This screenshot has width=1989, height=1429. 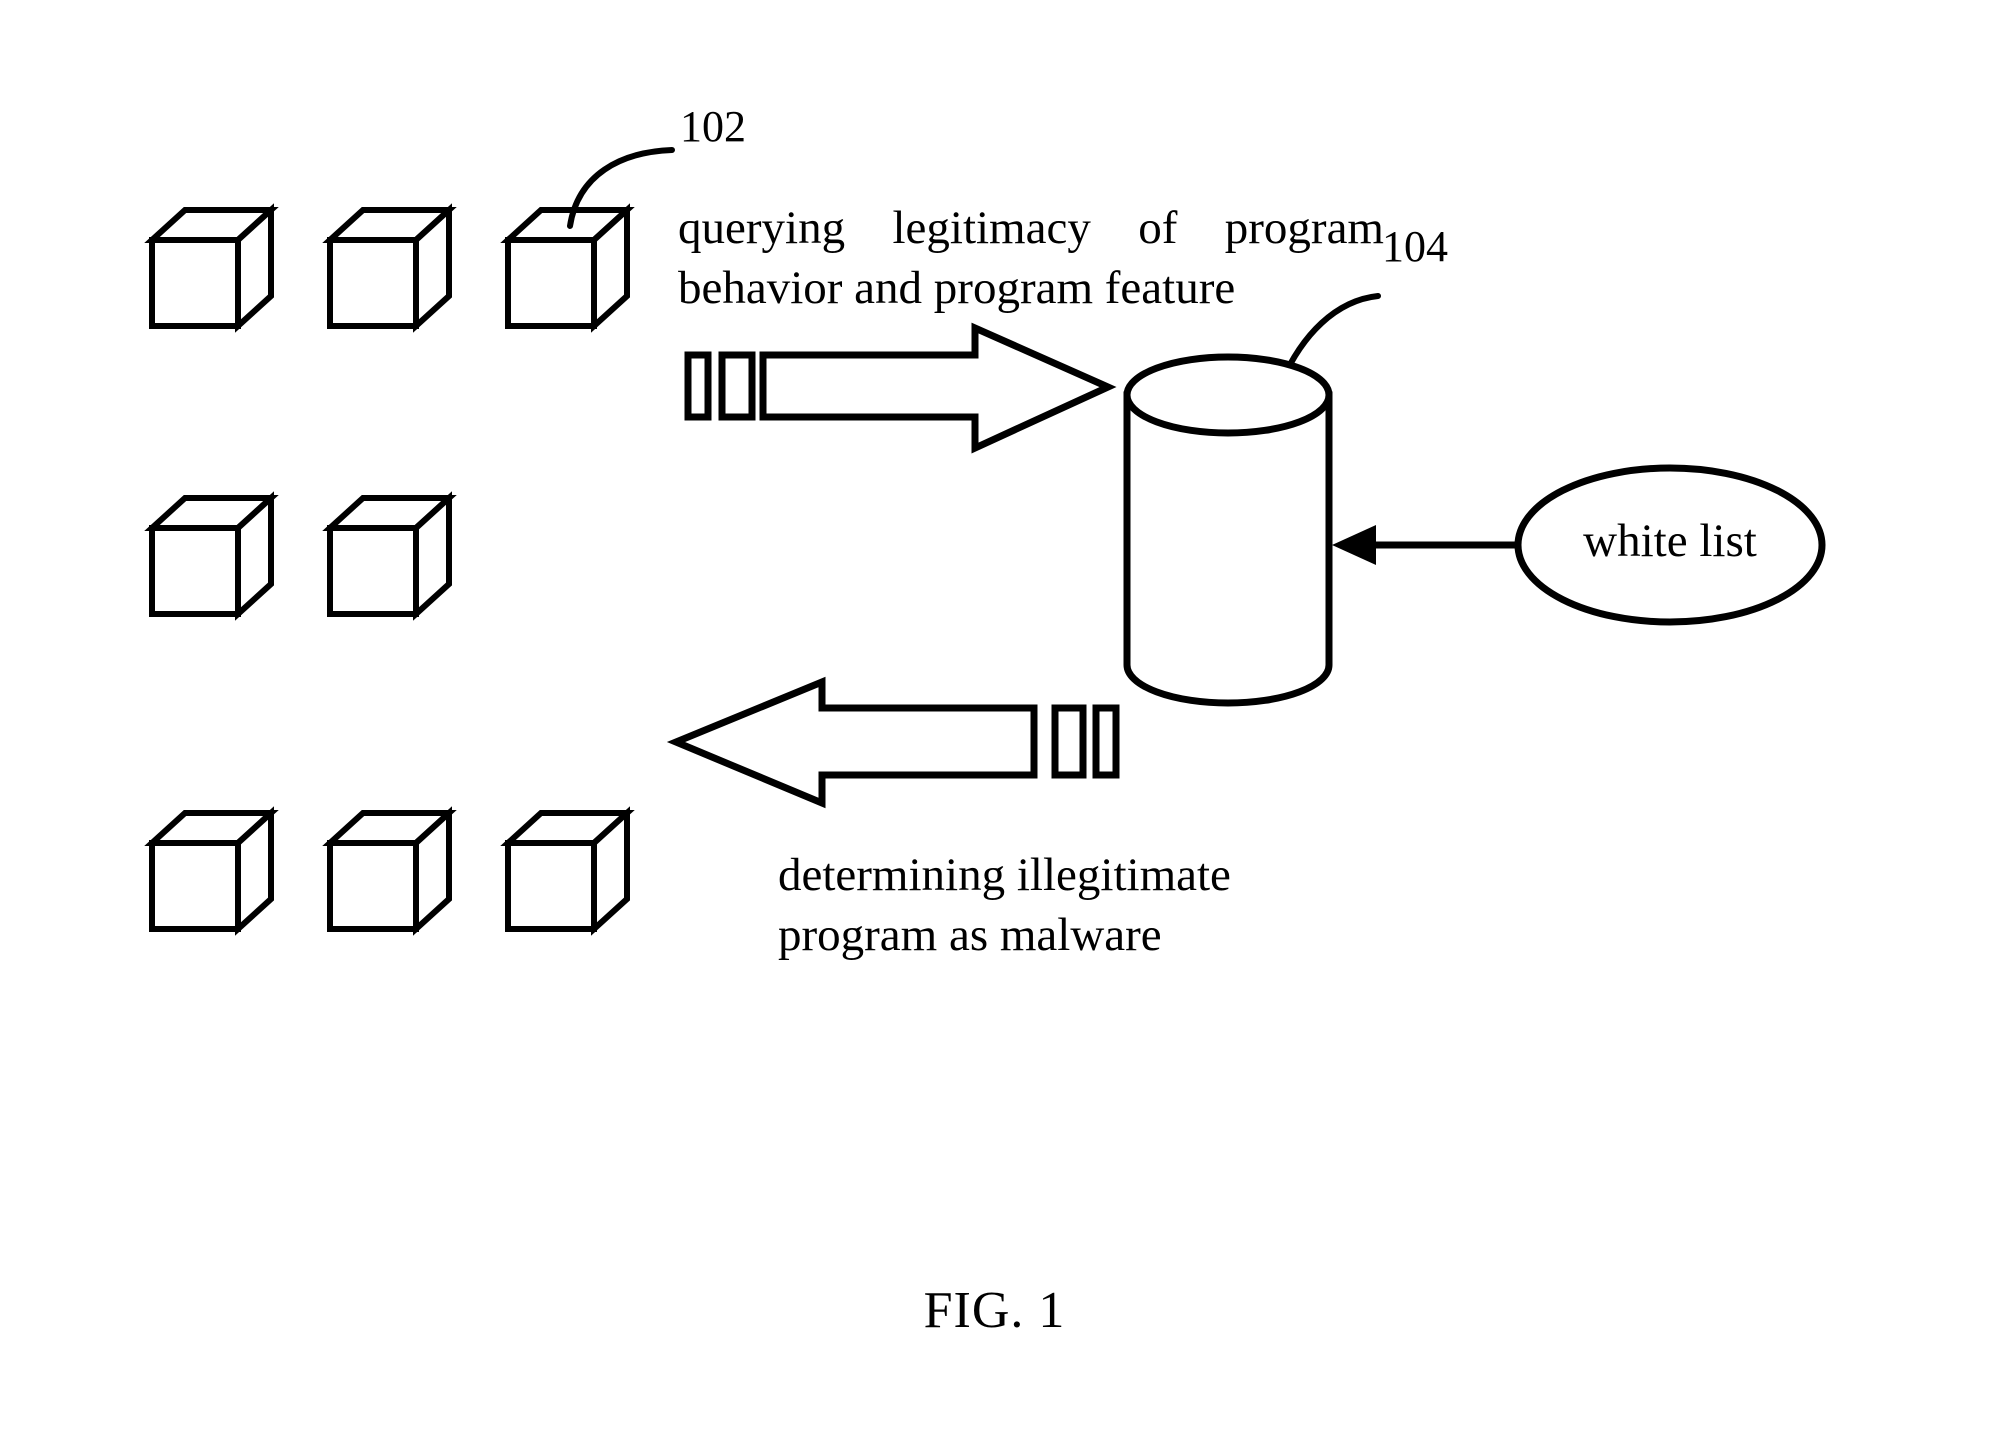 What do you see at coordinates (713, 126) in the screenshot?
I see `reference-numeral-102: 102` at bounding box center [713, 126].